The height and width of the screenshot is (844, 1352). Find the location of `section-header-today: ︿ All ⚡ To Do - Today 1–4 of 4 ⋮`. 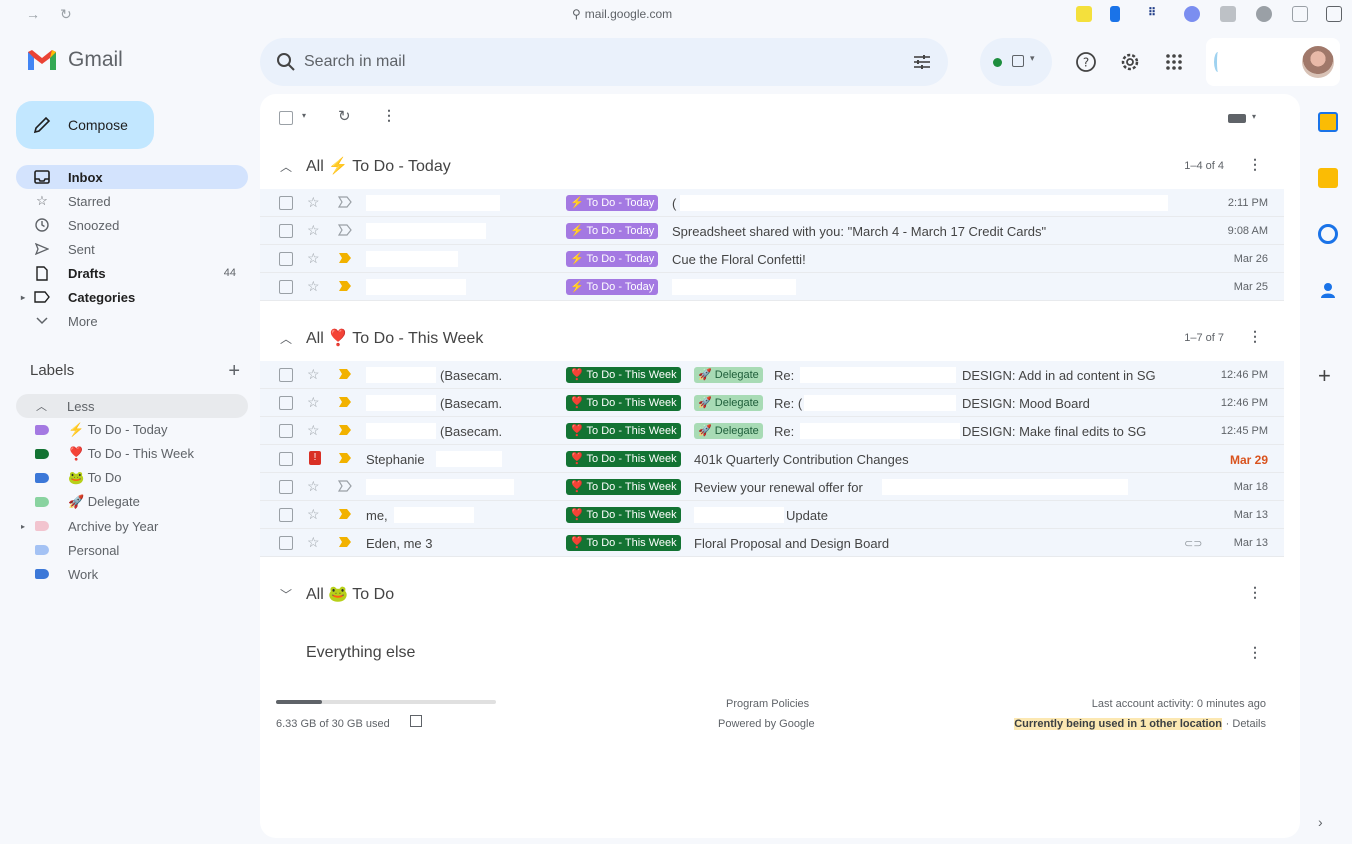

section-header-today: ︿ All ⚡ To Do - Today 1–4 of 4 ⋮ is located at coordinates (780, 166).